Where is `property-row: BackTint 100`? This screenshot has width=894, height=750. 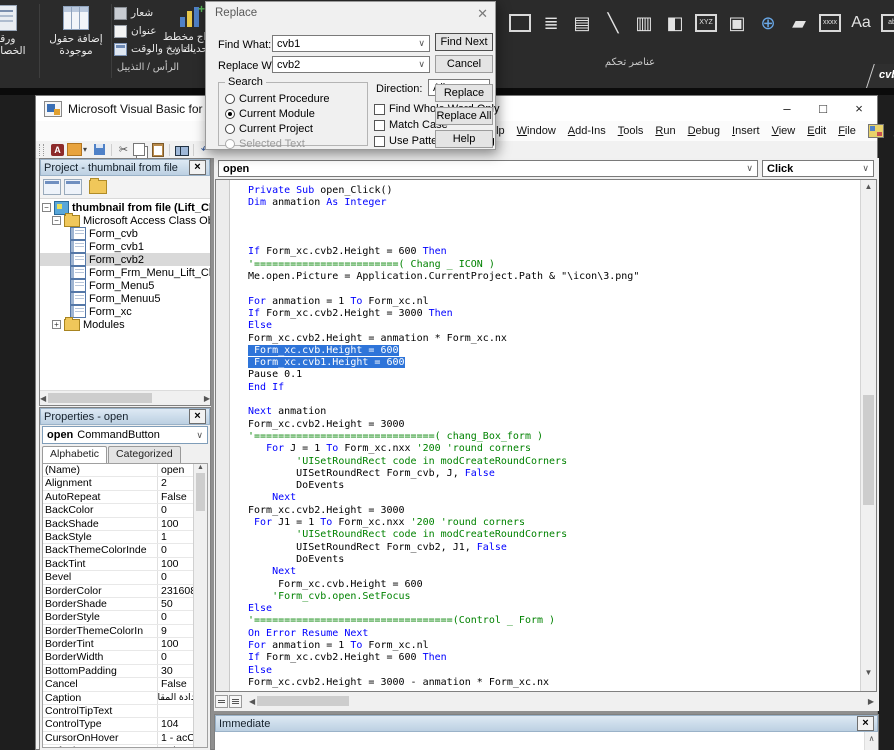
property-row: BackTint 100 is located at coordinates (125, 564).